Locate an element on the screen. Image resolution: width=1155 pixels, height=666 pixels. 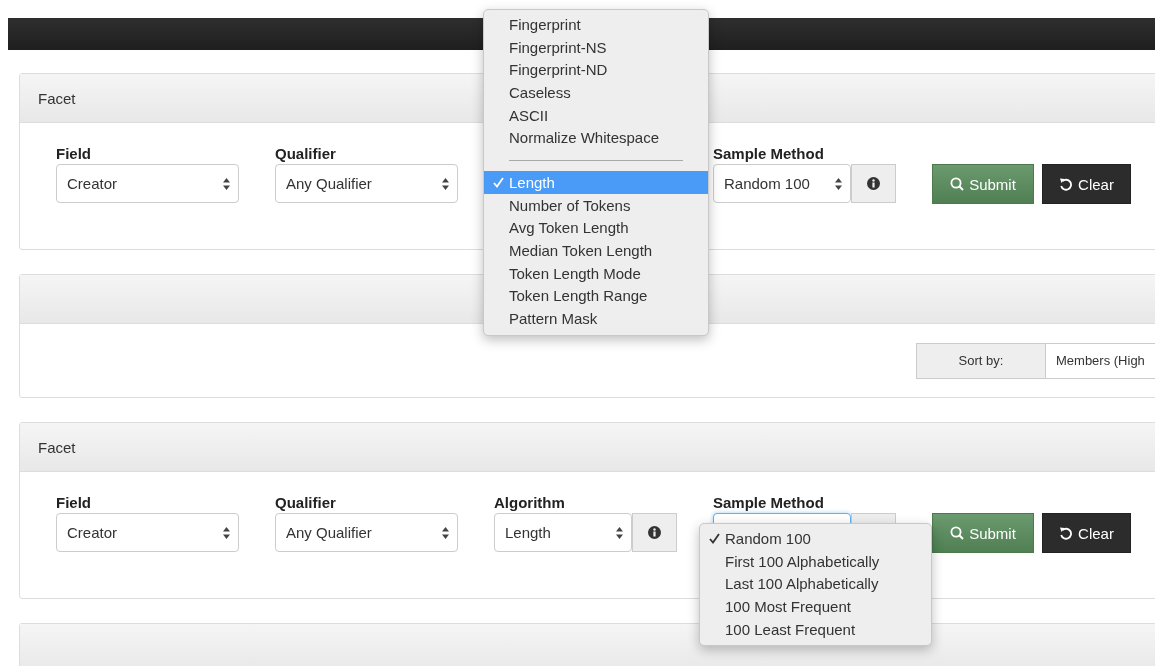
menu-option: Median Token Length is located at coordinates (596, 250).